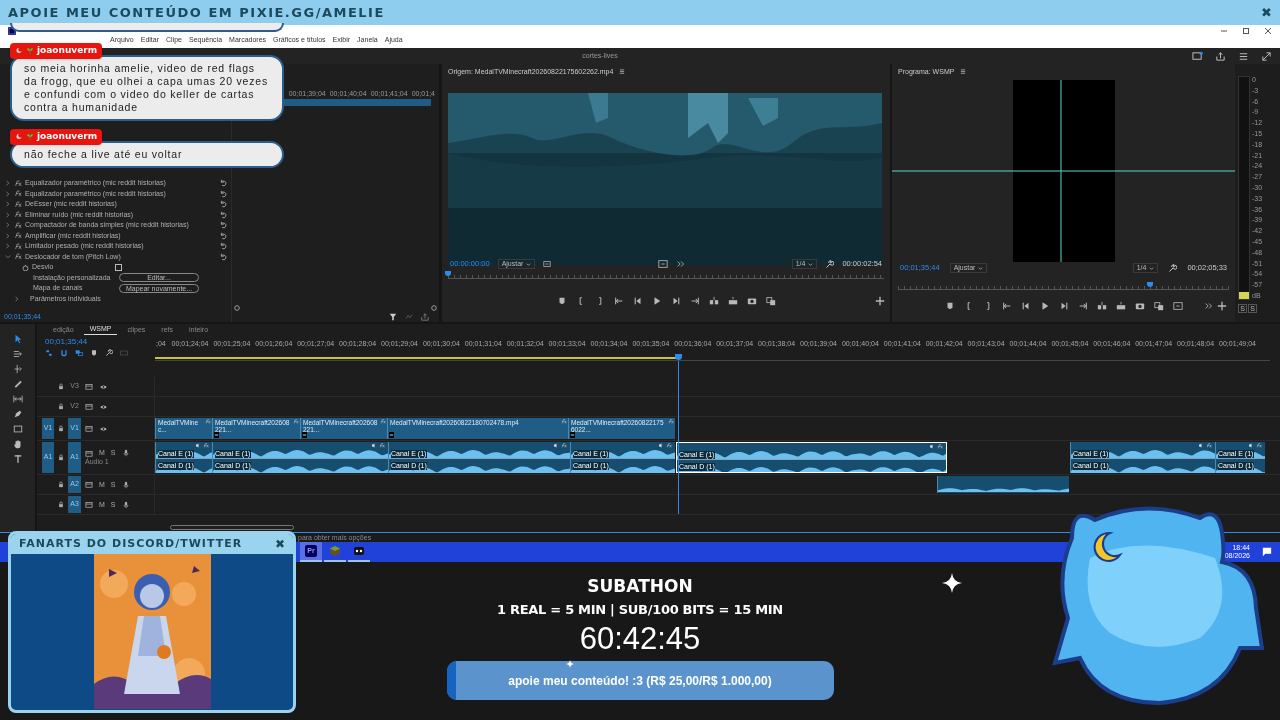 The height and width of the screenshot is (720, 1280). I want to click on workspace-icon, so click(1197, 56).